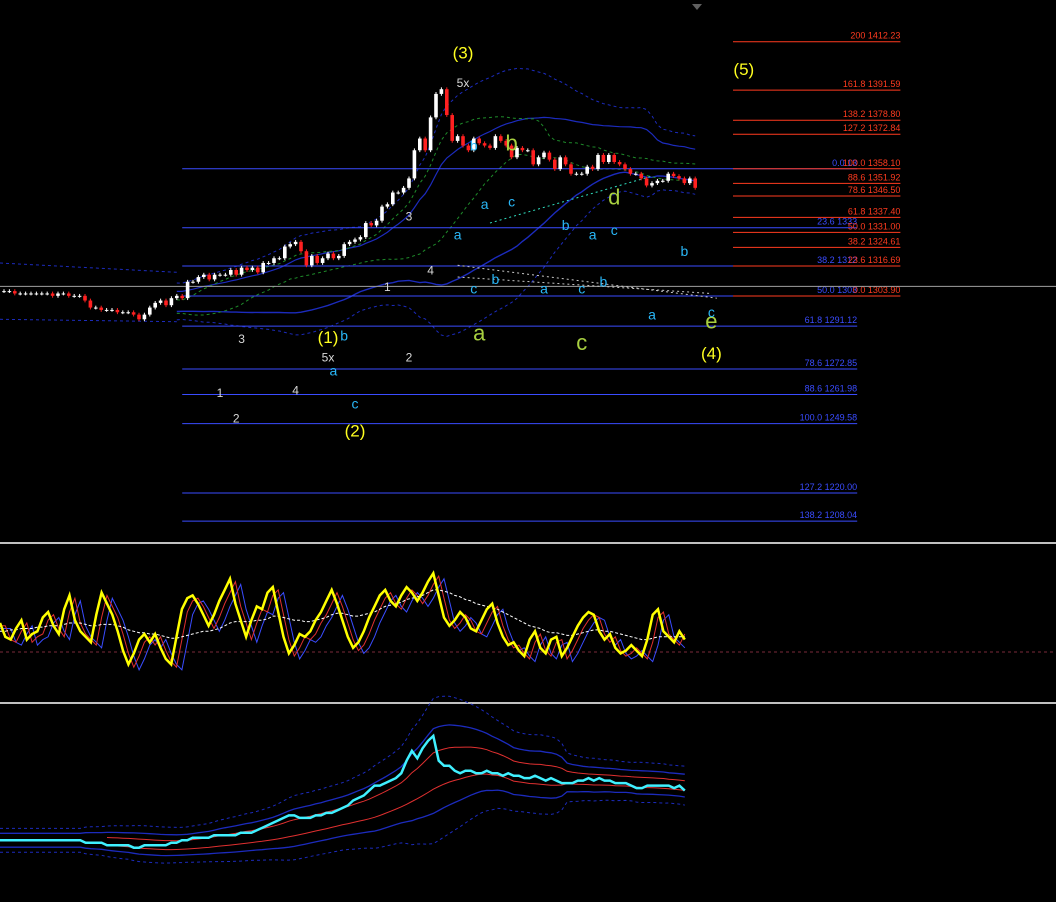 The image size is (1056, 902). I want to click on wave-label: 5x, so click(463, 83).